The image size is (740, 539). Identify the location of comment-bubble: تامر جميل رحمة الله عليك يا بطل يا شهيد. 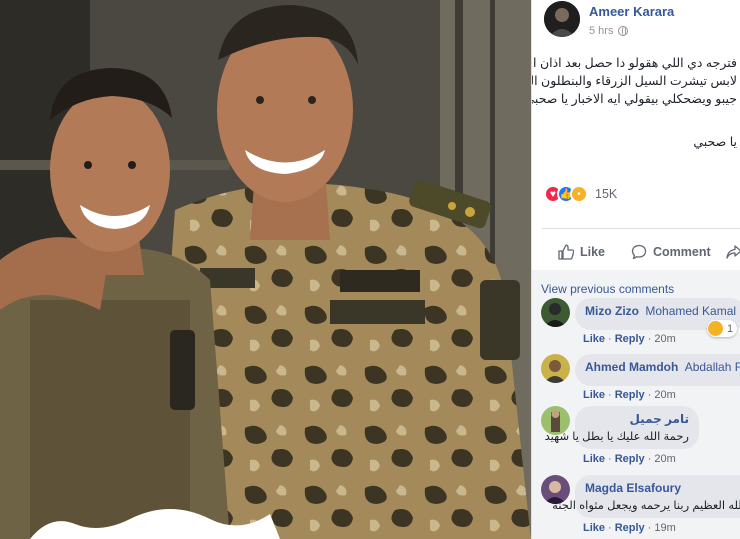
(621, 427).